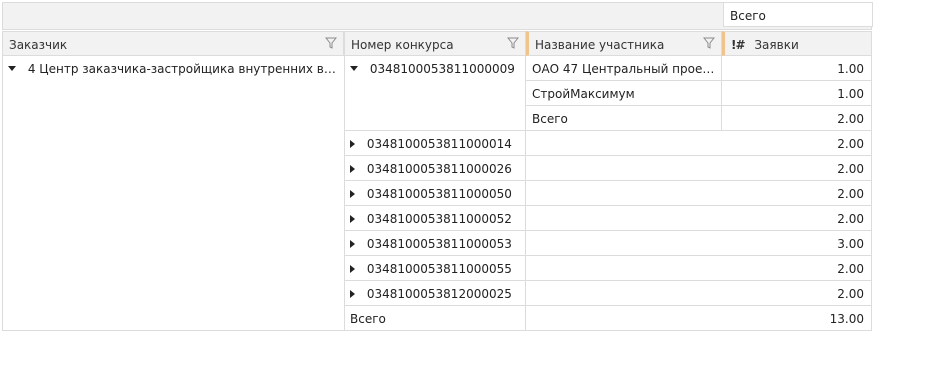  I want to click on contest-row-header: 0348100053811000050, so click(533, 193).